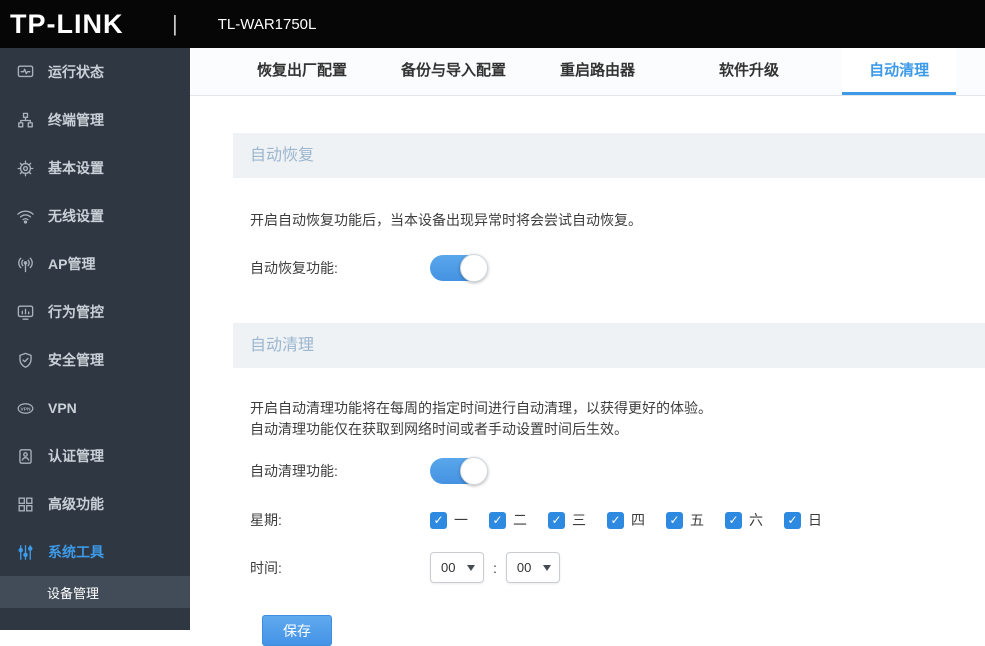 The image size is (985, 646). What do you see at coordinates (697, 520) in the screenshot?
I see `weekday-label: 五` at bounding box center [697, 520].